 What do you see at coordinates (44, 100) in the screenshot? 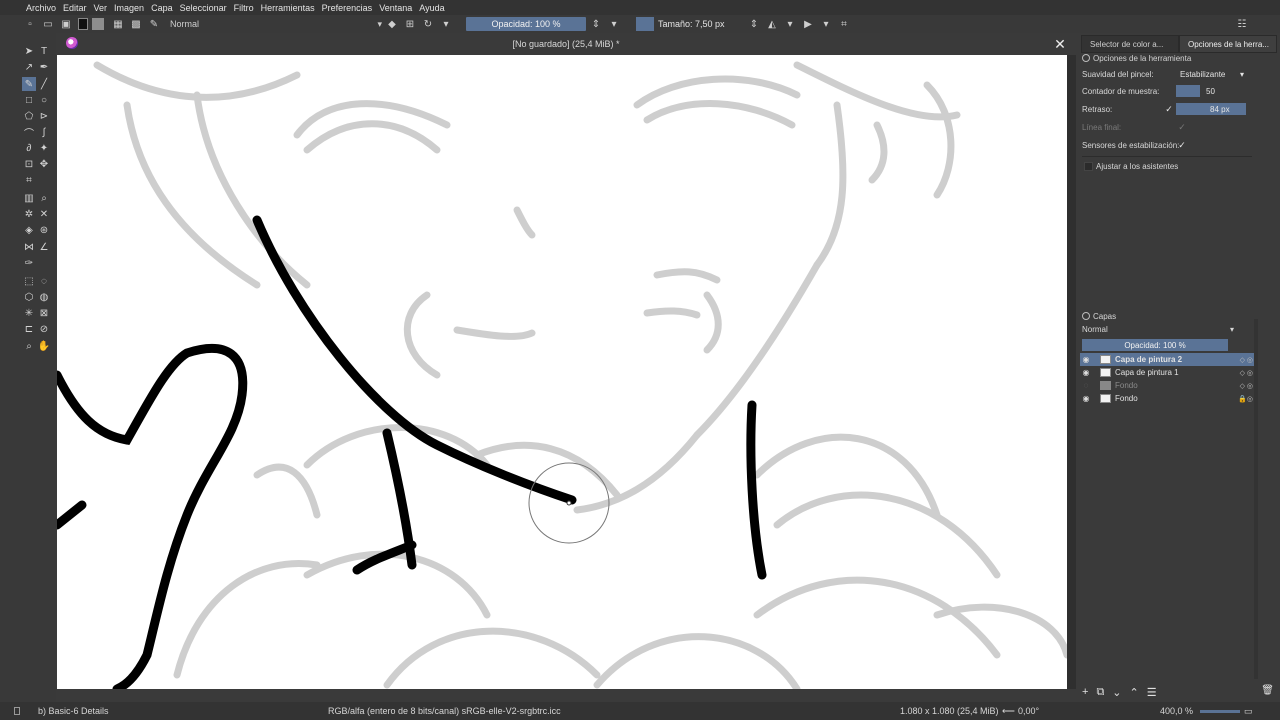
I see `ellipse-tool-icon: ○` at bounding box center [44, 100].